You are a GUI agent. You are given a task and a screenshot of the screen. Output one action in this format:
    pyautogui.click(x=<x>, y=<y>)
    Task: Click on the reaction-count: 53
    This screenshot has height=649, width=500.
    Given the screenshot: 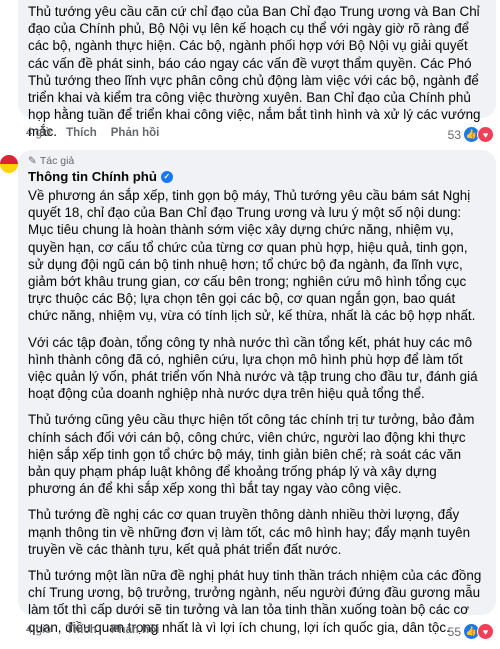 What is the action you would take?
    pyautogui.click(x=454, y=134)
    